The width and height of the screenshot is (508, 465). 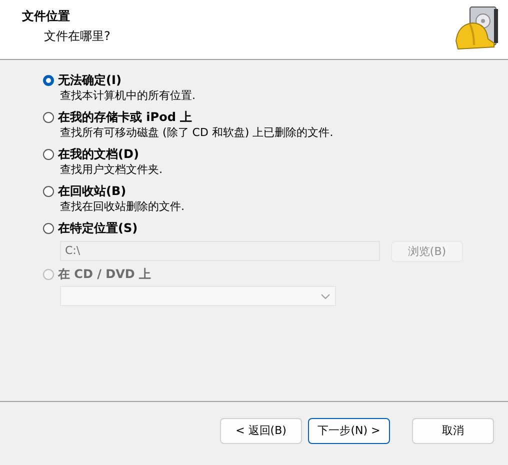 What do you see at coordinates (453, 431) in the screenshot?
I see `wizard-button: 取消` at bounding box center [453, 431].